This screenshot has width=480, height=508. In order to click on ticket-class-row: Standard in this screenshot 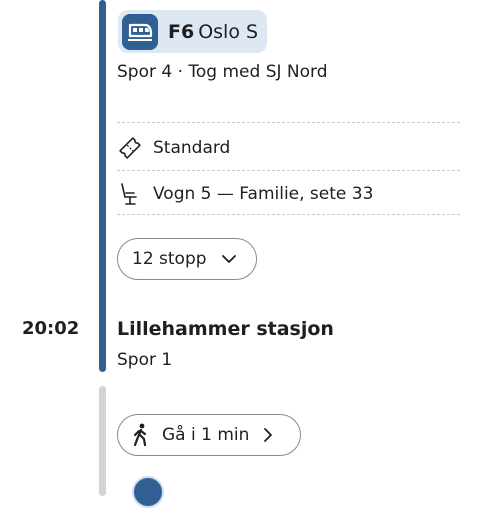, I will do `click(173, 148)`.